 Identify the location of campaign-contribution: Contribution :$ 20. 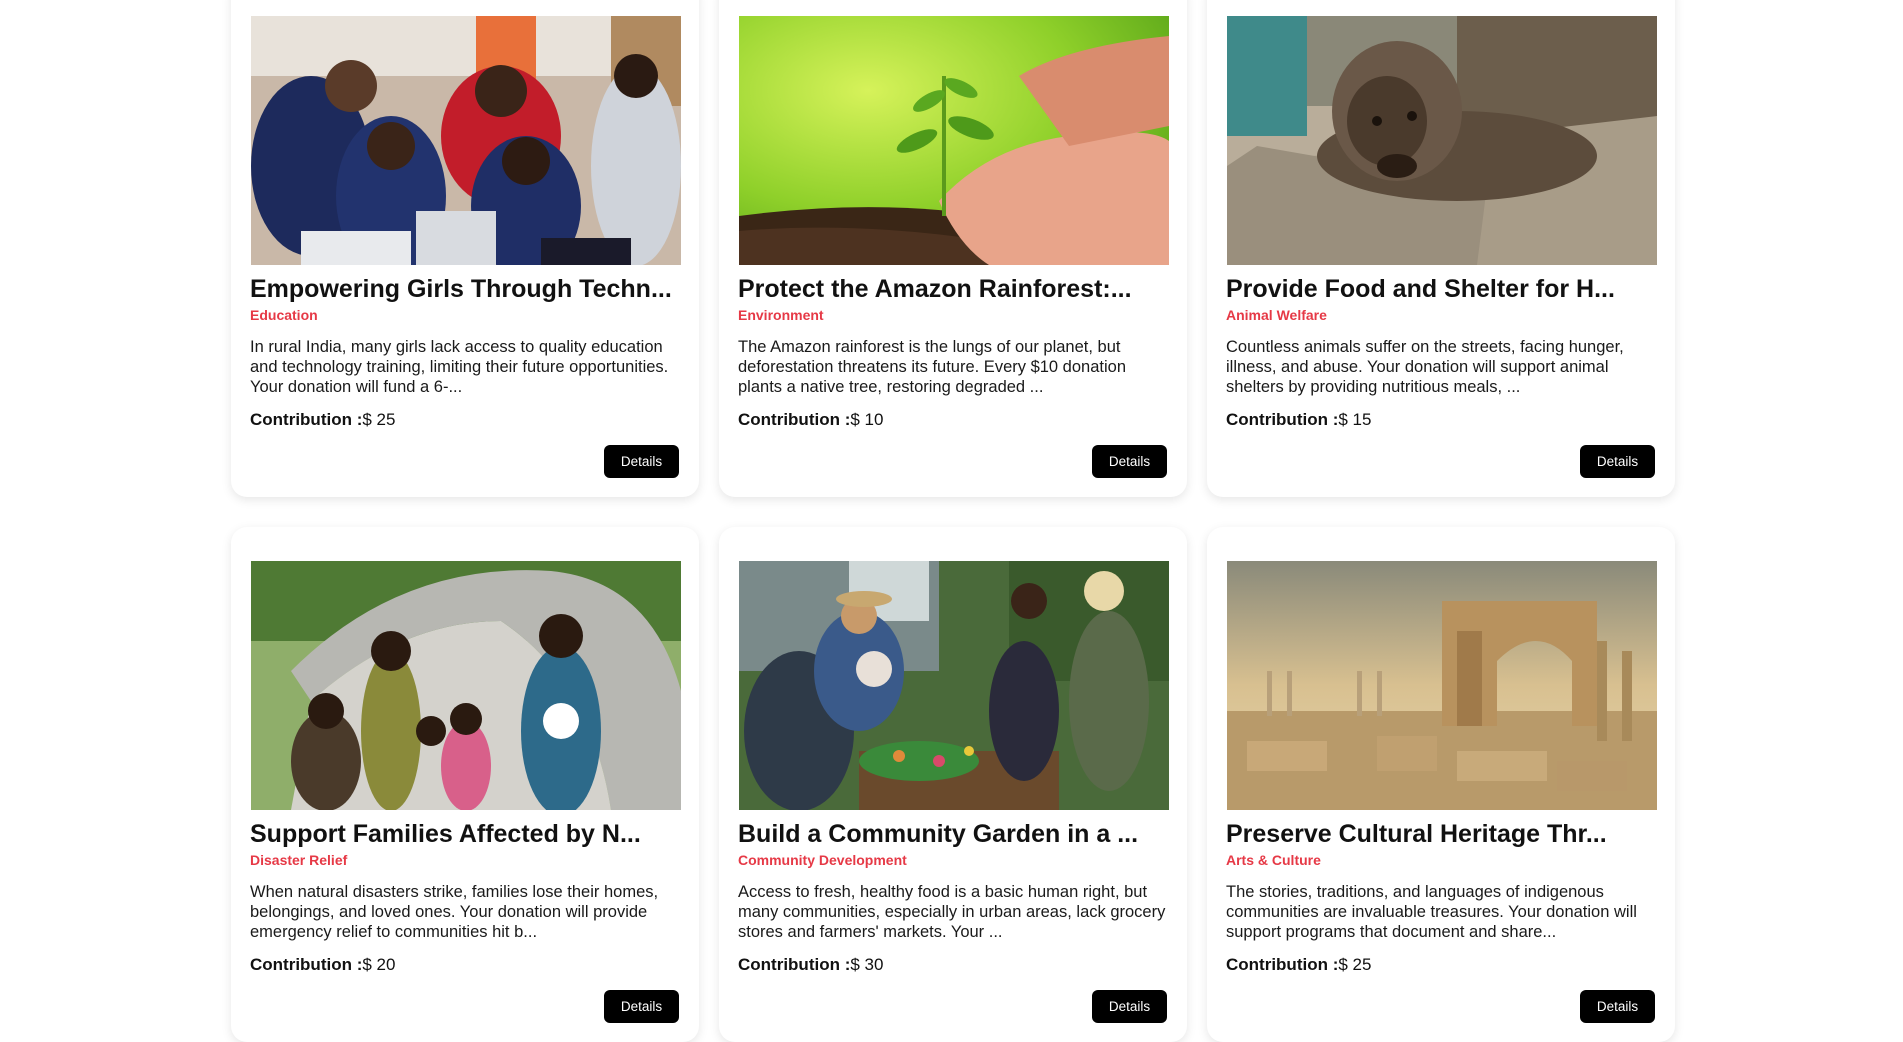
(322, 965).